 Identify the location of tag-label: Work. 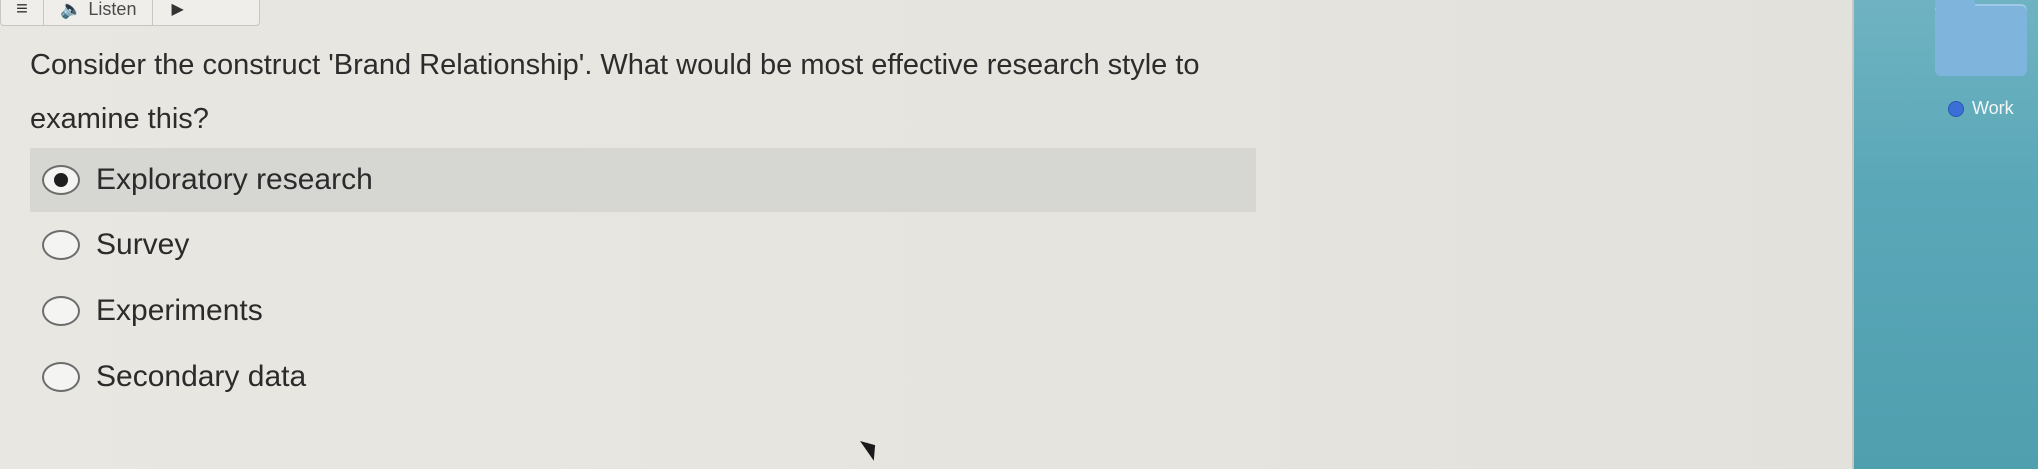
(1993, 108).